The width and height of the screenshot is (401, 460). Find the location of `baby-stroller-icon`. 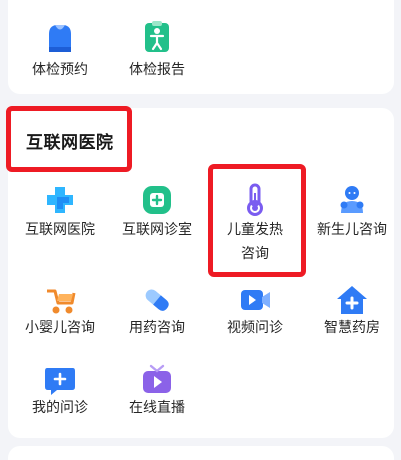

baby-stroller-icon is located at coordinates (60, 300).